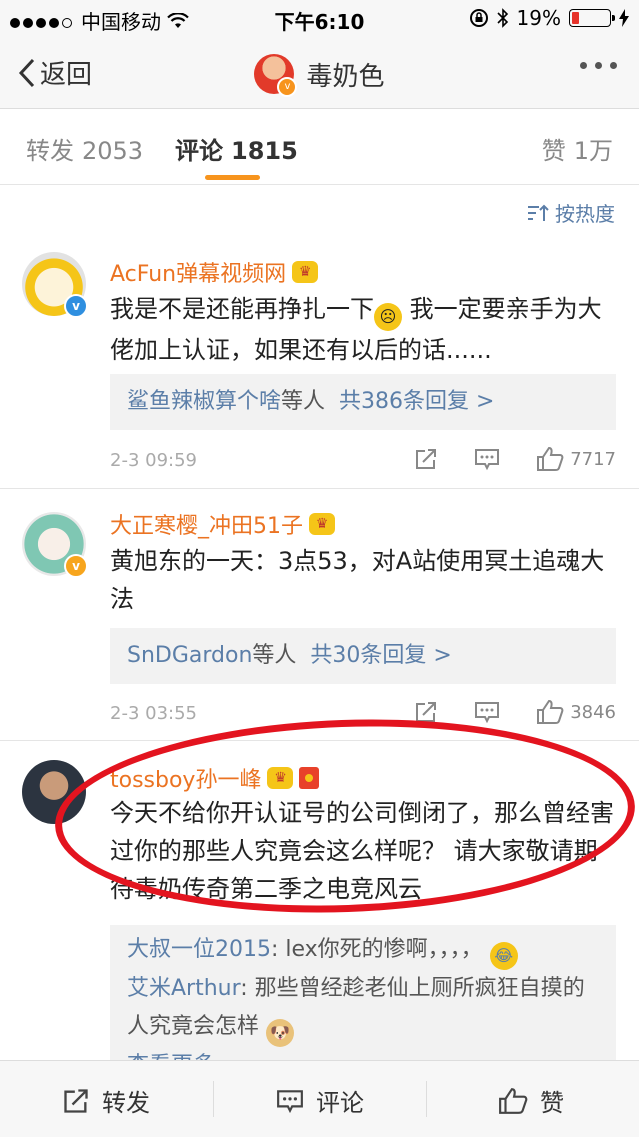 This screenshot has width=639, height=1137. I want to click on comment-username: AcFun弹幕视频网 ♛, so click(214, 272).